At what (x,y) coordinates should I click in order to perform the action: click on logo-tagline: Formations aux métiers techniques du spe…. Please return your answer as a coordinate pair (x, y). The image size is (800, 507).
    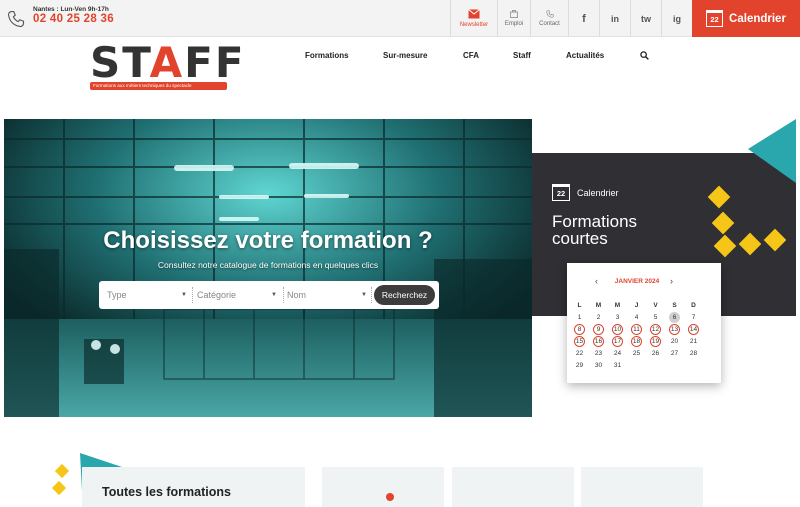
    Looking at the image, I should click on (158, 86).